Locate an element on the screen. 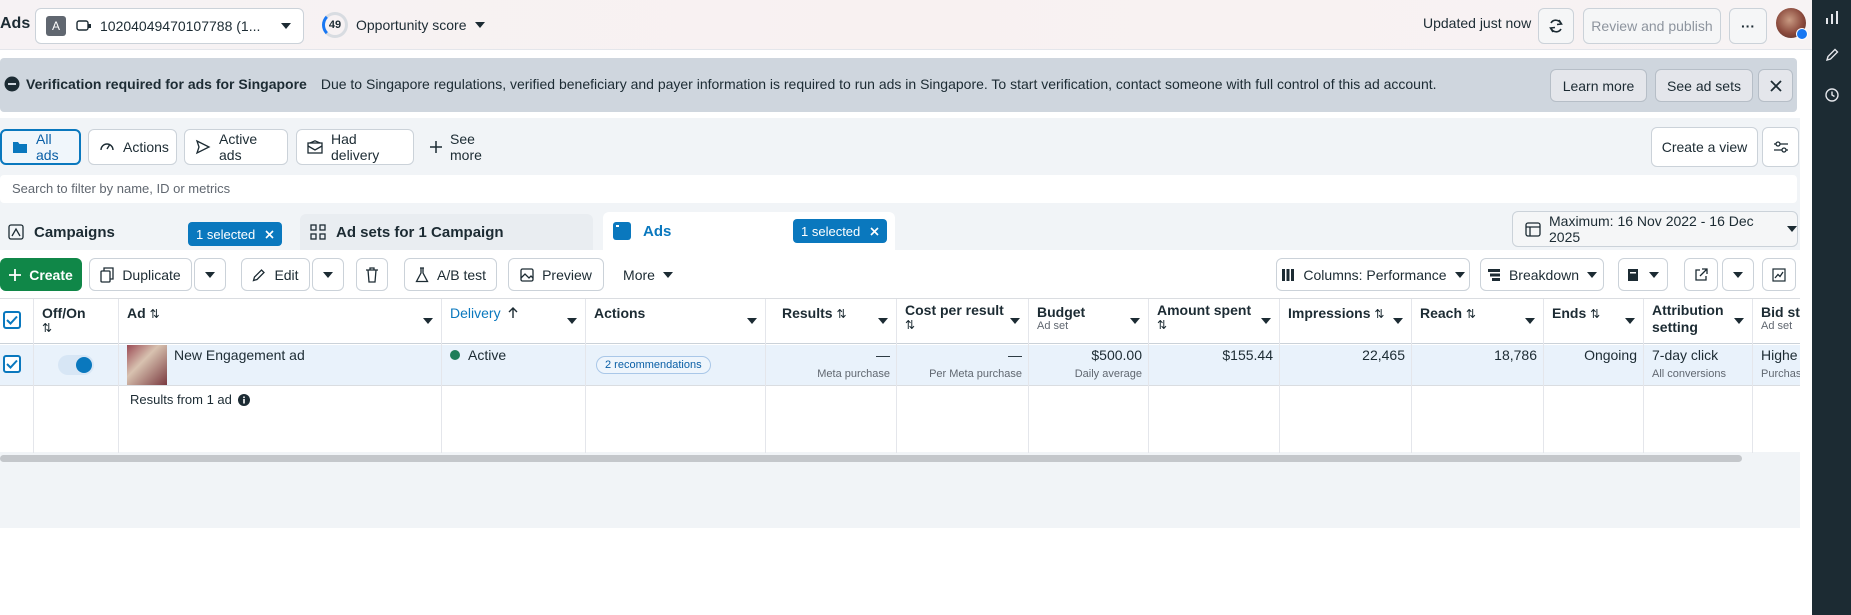 This screenshot has width=1851, height=615. learn-more-button: Learn more is located at coordinates (1598, 85).